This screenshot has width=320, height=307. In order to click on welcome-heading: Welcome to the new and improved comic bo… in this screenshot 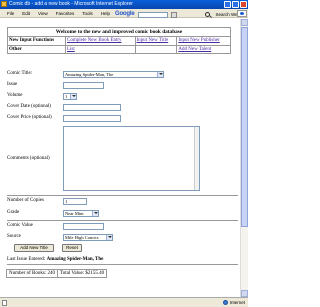, I will do `click(119, 32)`.